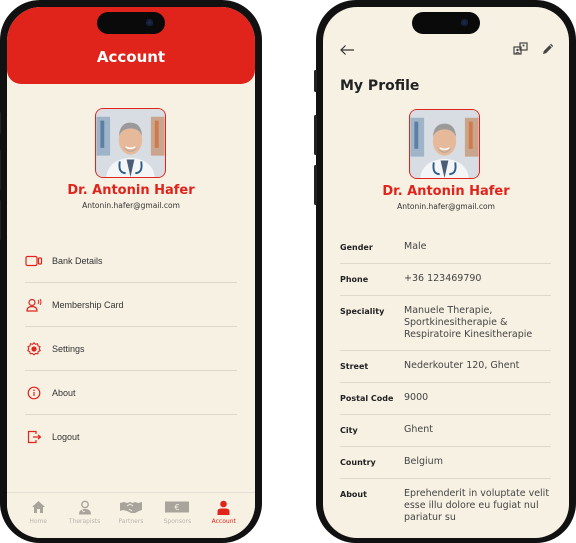 This screenshot has width=576, height=543. I want to click on gear-icon, so click(34, 348).